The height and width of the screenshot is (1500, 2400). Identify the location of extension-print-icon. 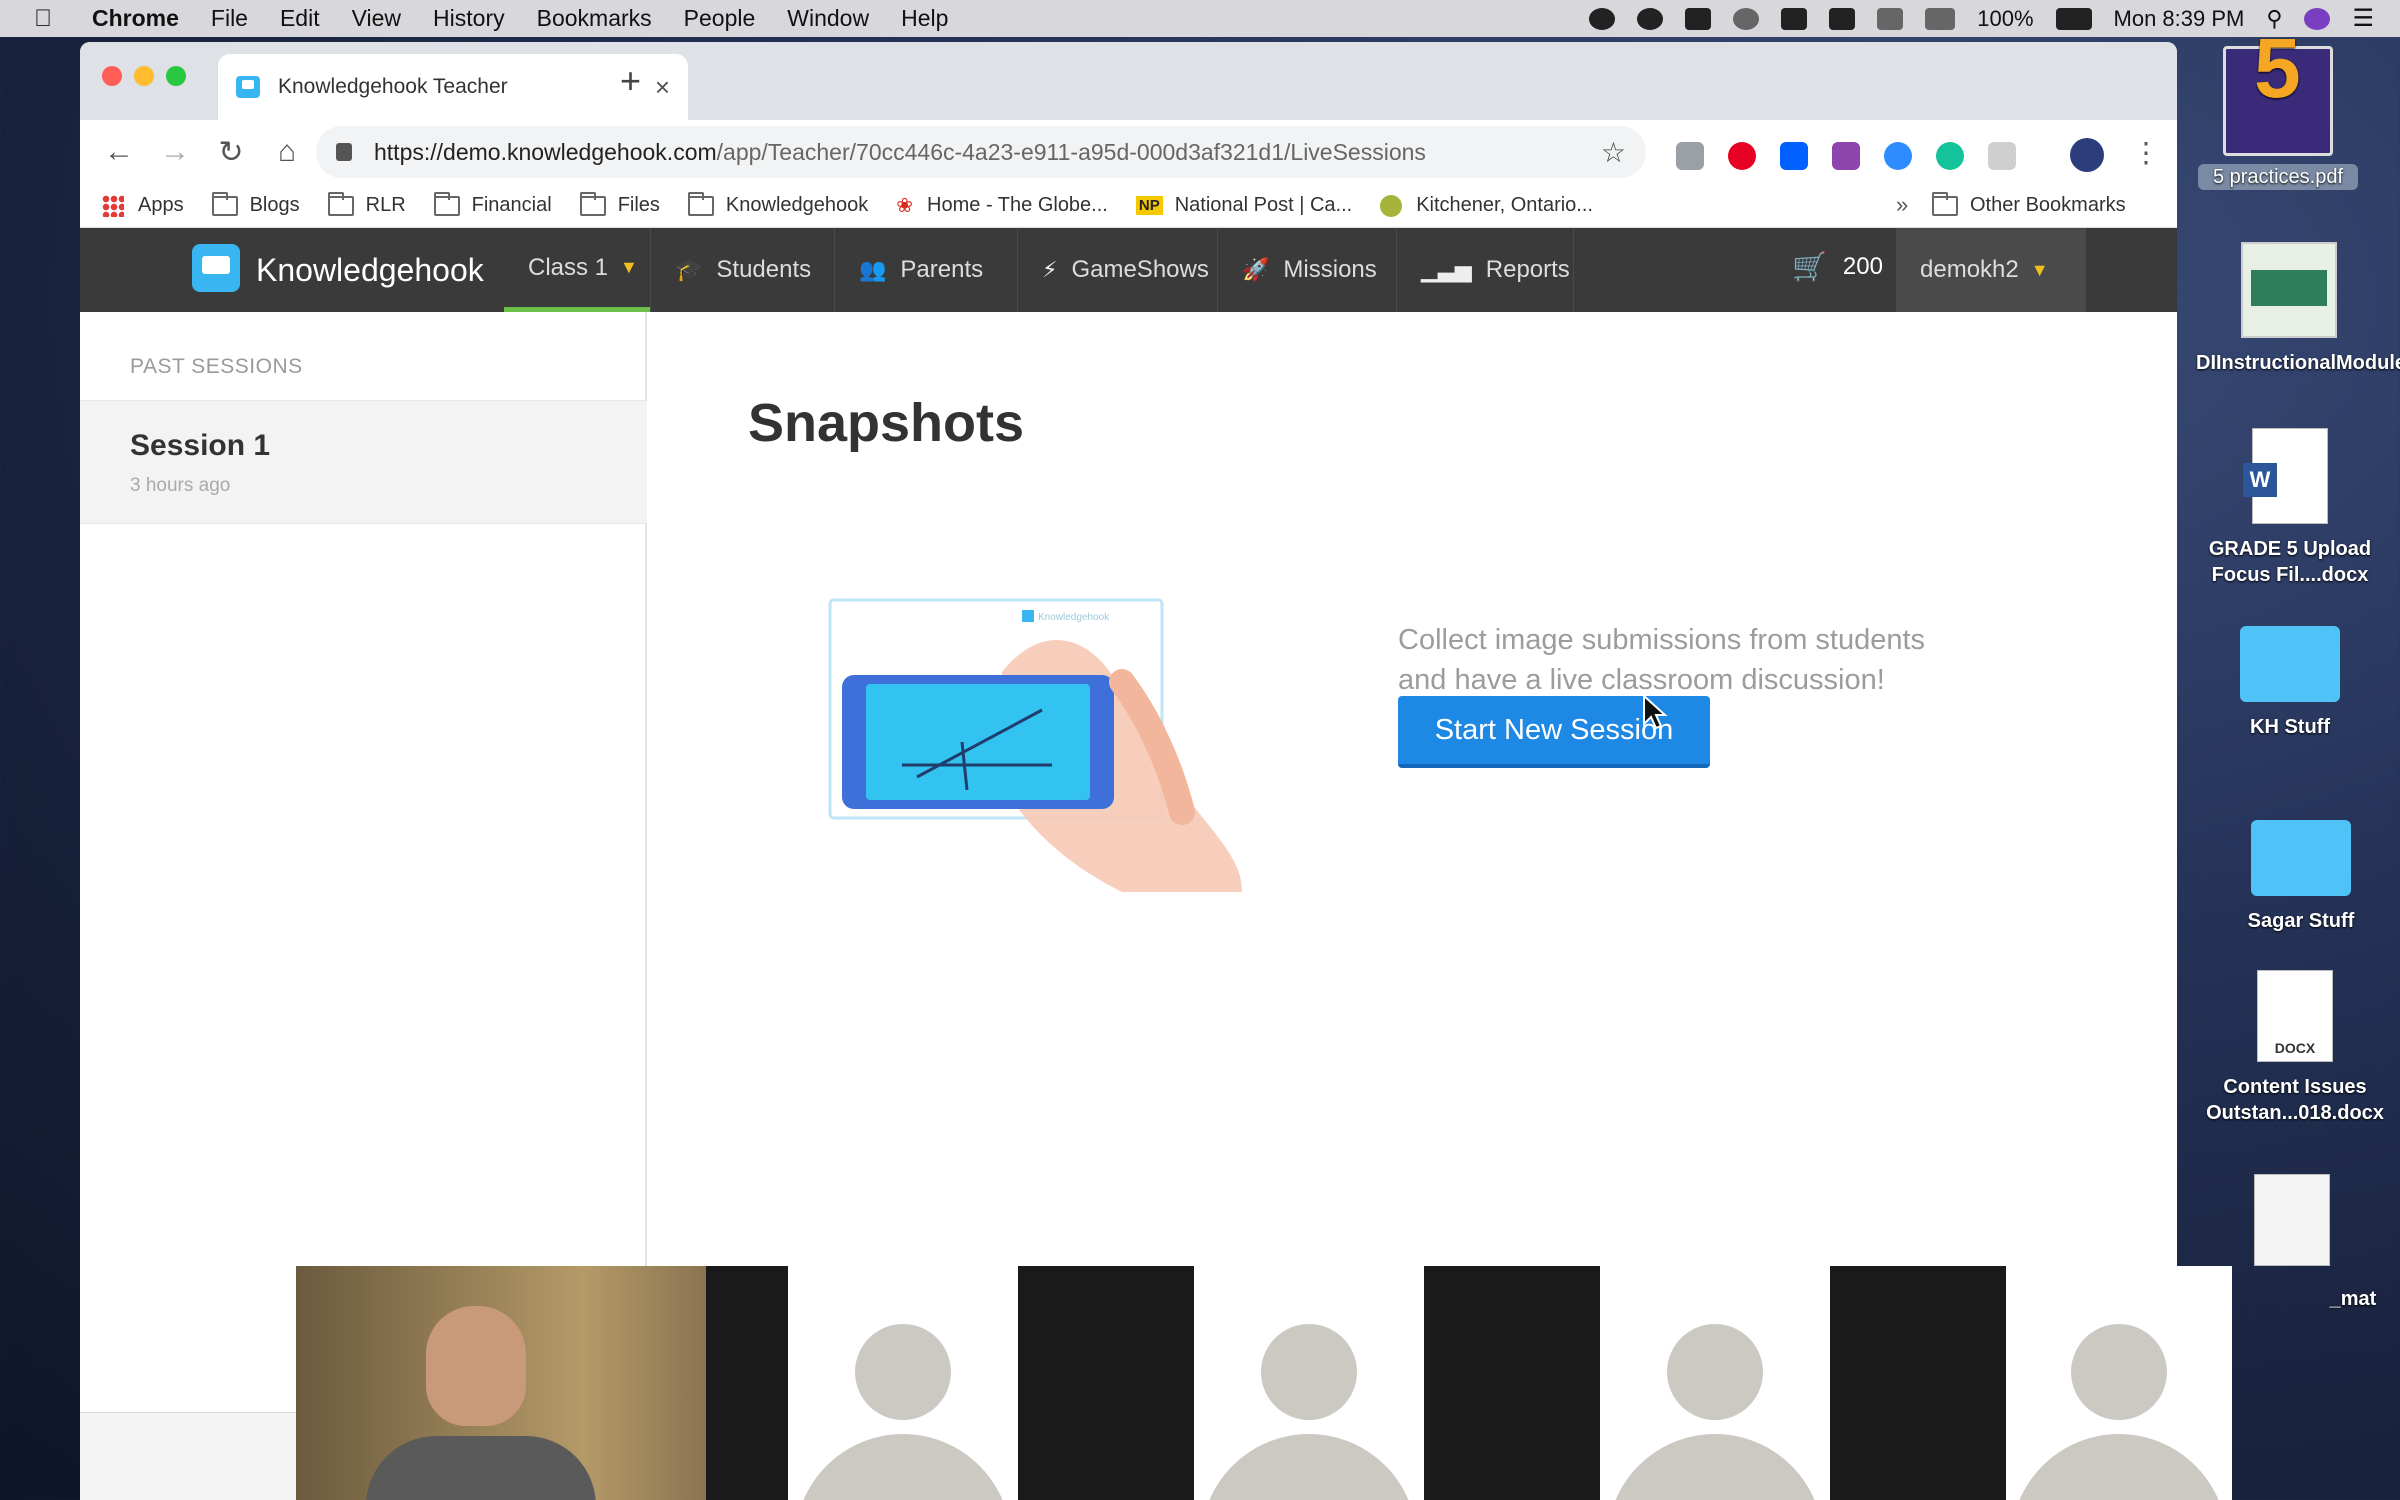
(1690, 156).